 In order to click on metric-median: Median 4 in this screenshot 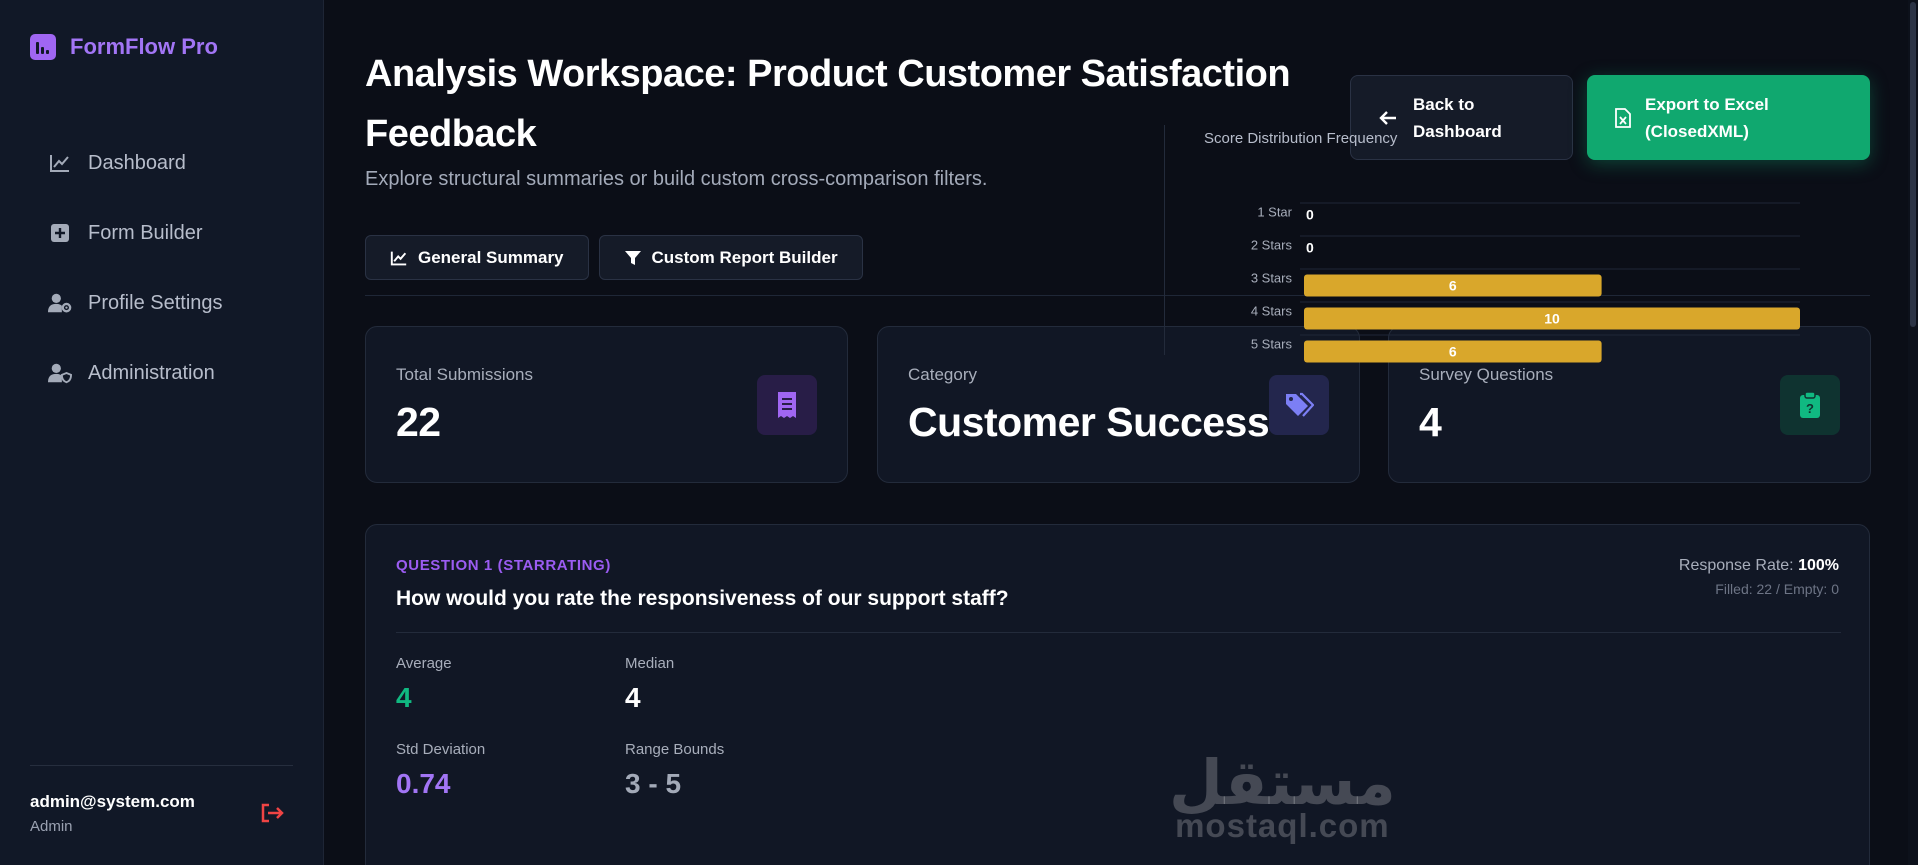, I will do `click(649, 684)`.